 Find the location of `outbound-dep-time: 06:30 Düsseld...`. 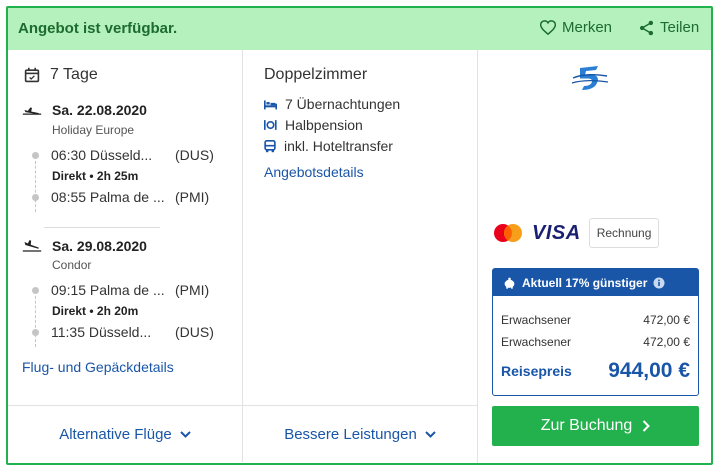

outbound-dep-time: 06:30 Düsseld... is located at coordinates (102, 155).